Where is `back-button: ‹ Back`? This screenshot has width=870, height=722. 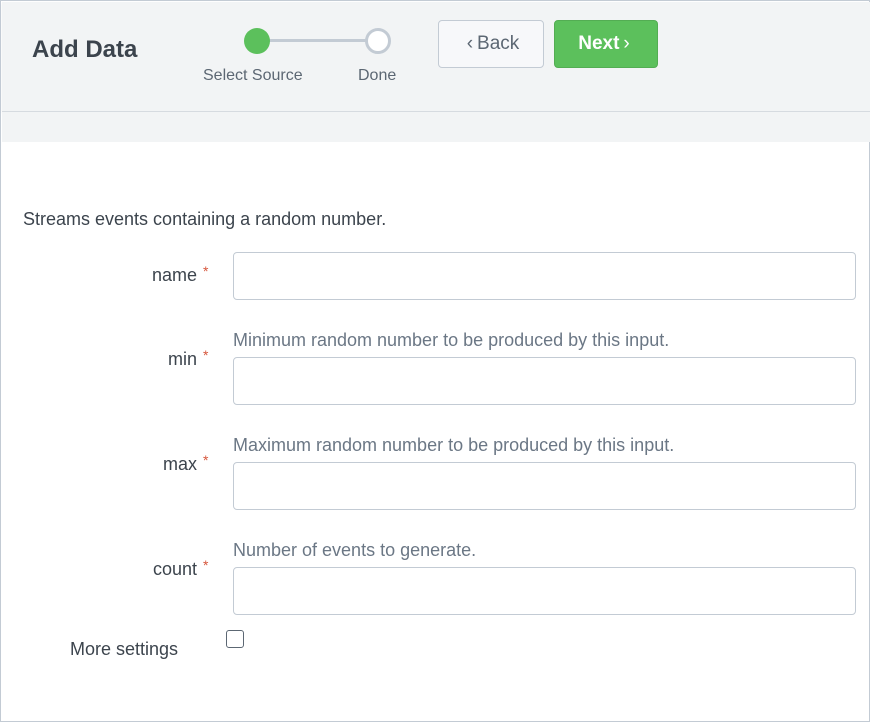 back-button: ‹ Back is located at coordinates (491, 44).